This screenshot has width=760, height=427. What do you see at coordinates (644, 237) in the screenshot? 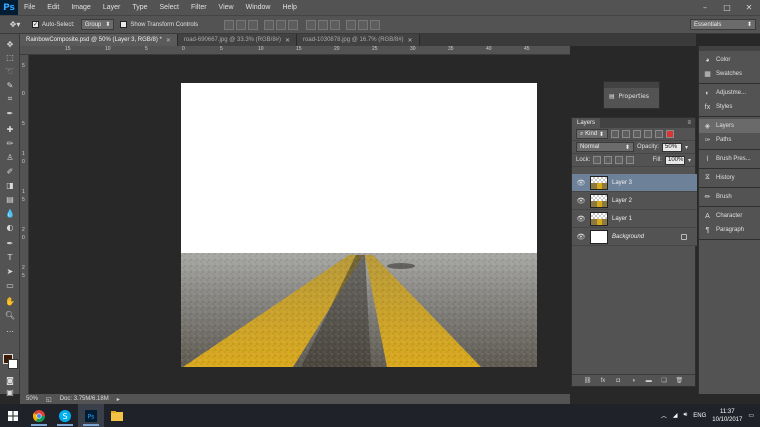
I see `layer-name: Background` at bounding box center [644, 237].